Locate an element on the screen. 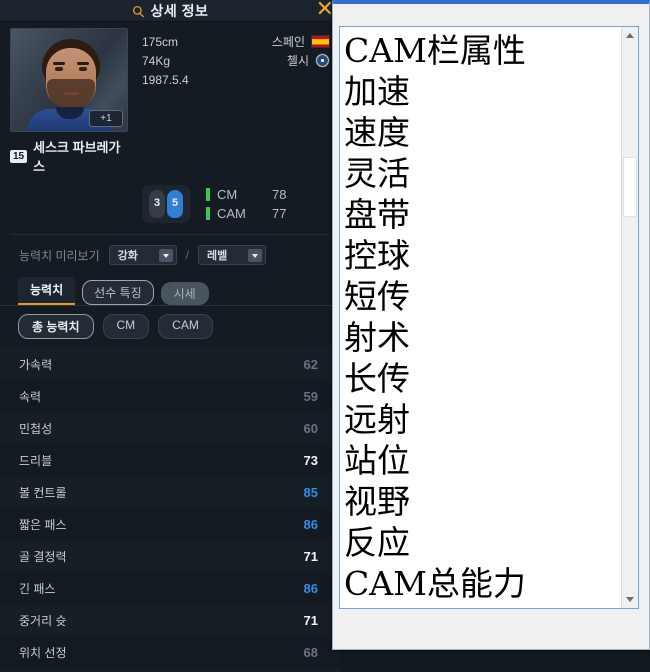 Image resolution: width=650 pixels, height=672 pixels. magnifier-icon is located at coordinates (138, 11).